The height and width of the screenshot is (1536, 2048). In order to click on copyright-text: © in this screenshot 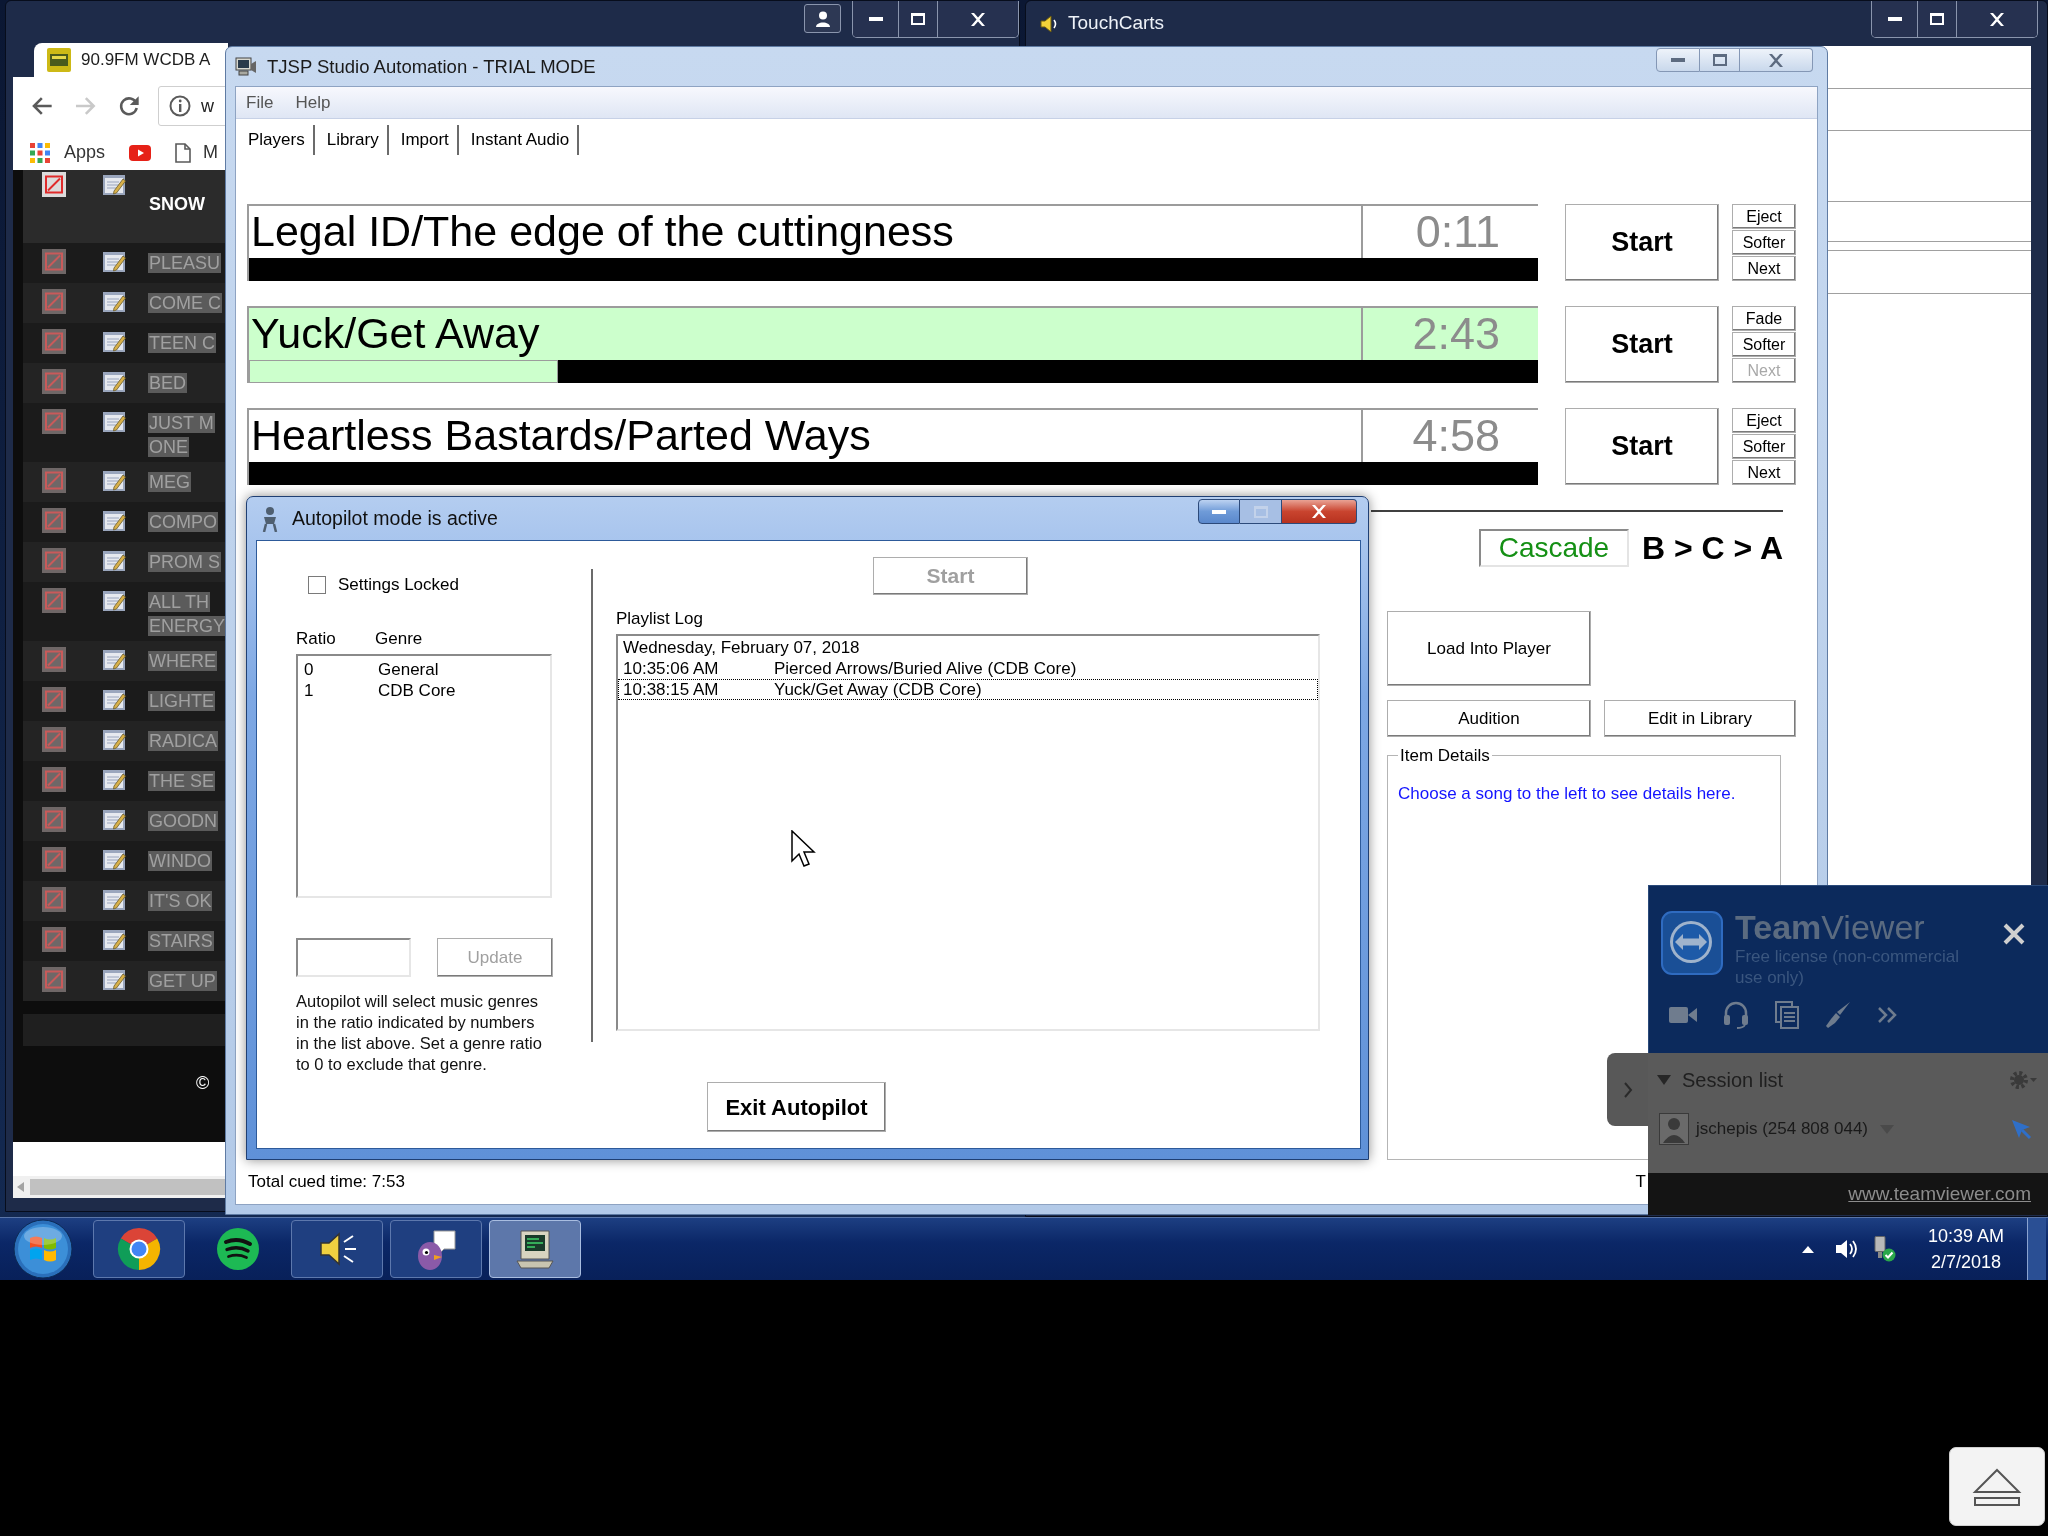, I will do `click(203, 1083)`.